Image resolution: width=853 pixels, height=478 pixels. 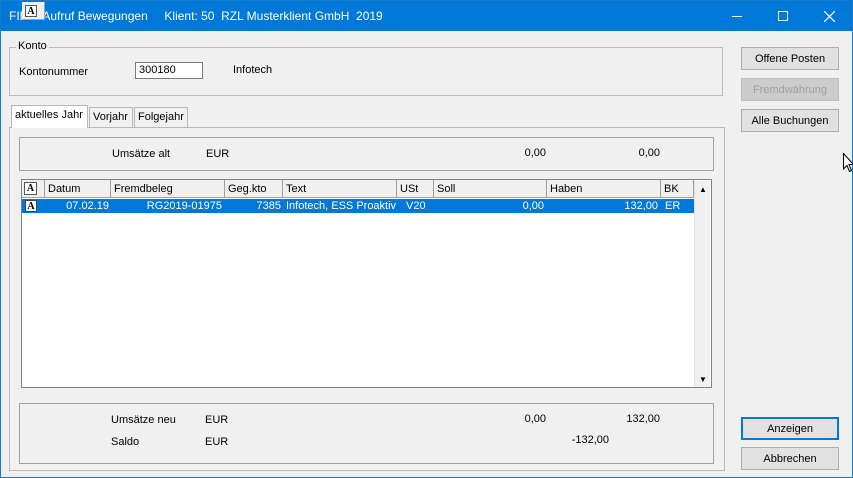 What do you see at coordinates (78, 189) in the screenshot?
I see `header-datum: Datum` at bounding box center [78, 189].